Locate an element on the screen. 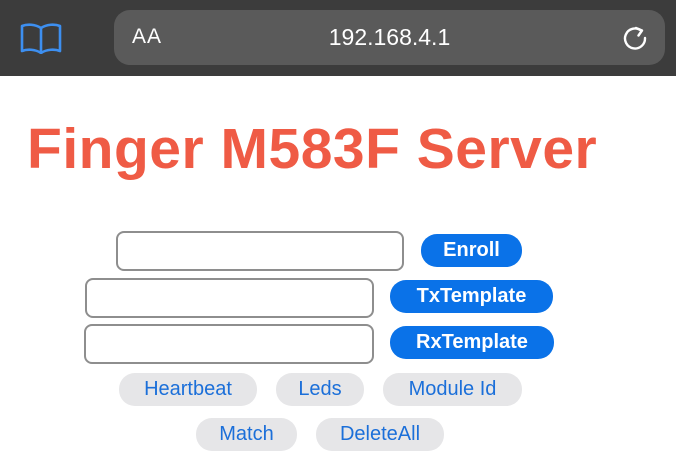  rx-template-button: RxTemplate is located at coordinates (472, 342).